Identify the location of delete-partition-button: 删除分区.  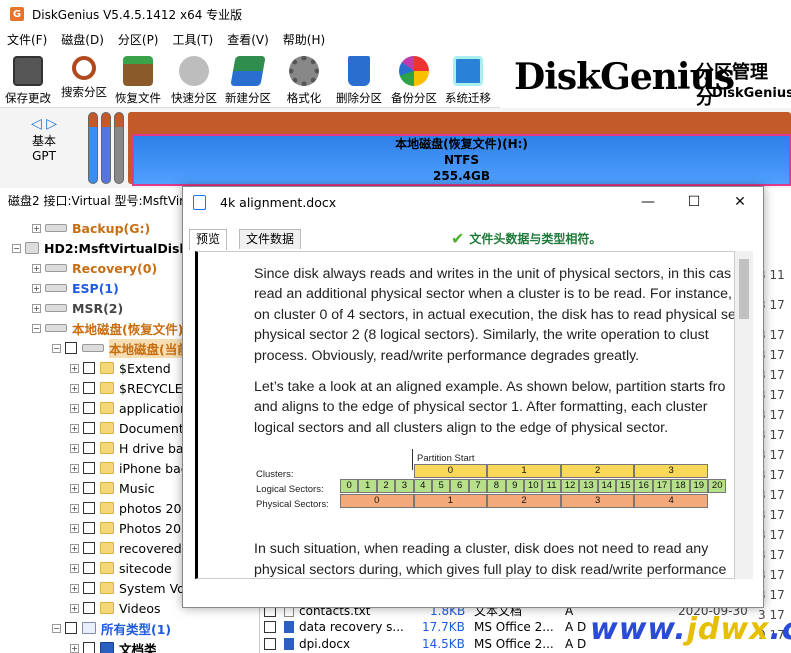
(359, 80).